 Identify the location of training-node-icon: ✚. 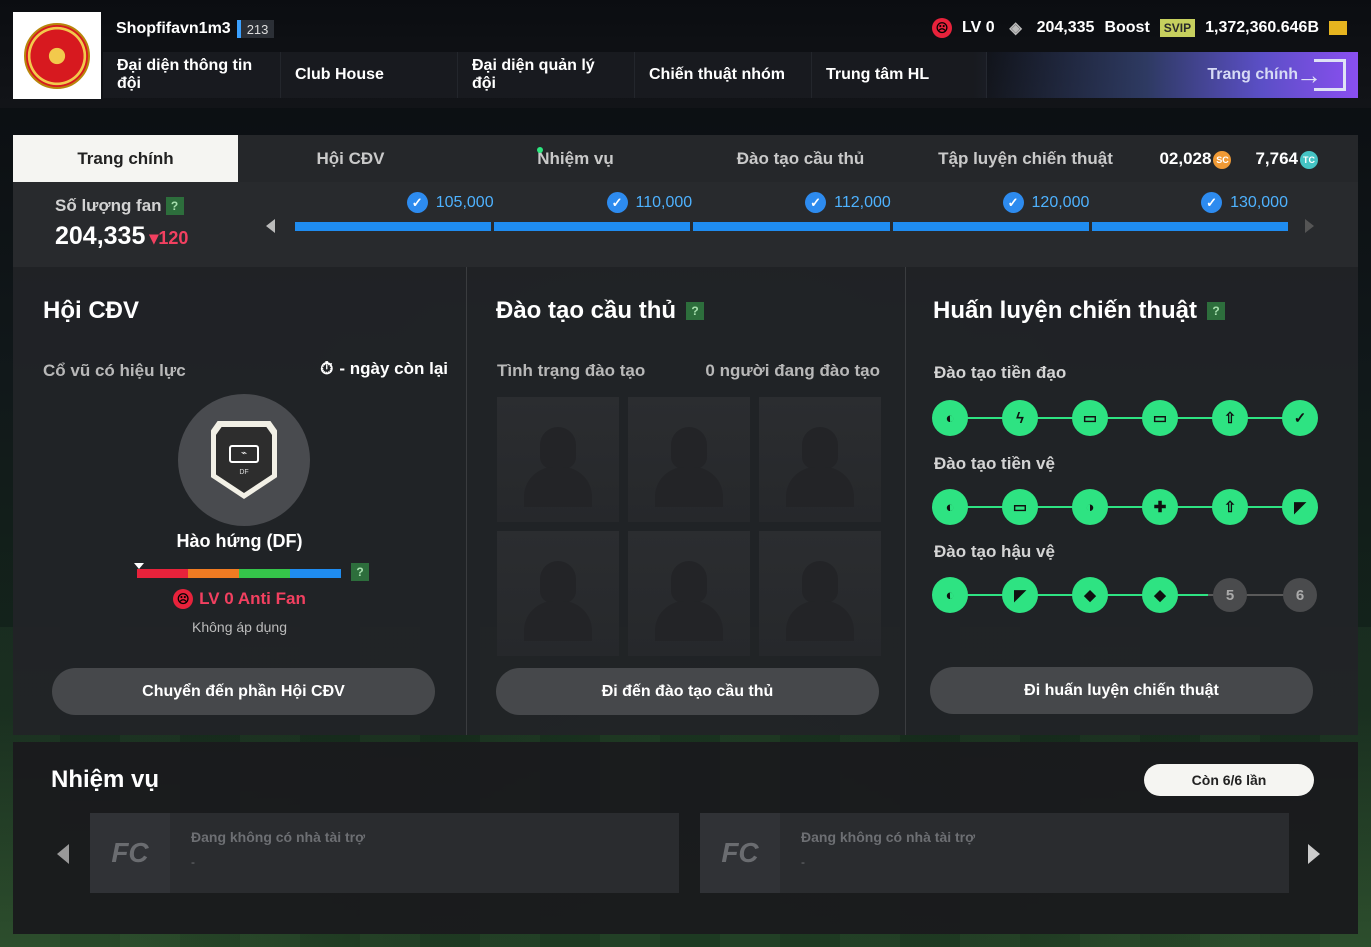
(1160, 507).